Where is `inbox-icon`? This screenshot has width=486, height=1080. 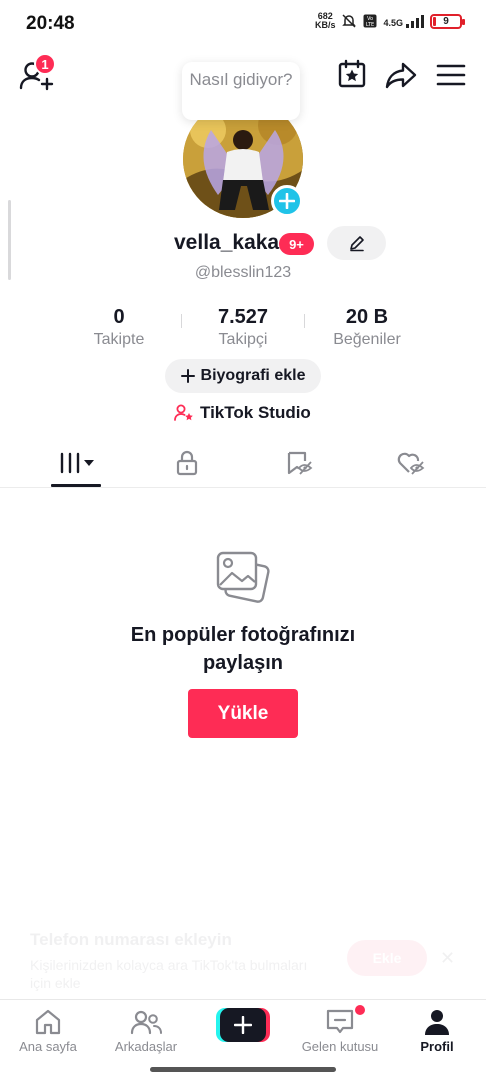
inbox-icon is located at coordinates (340, 1021).